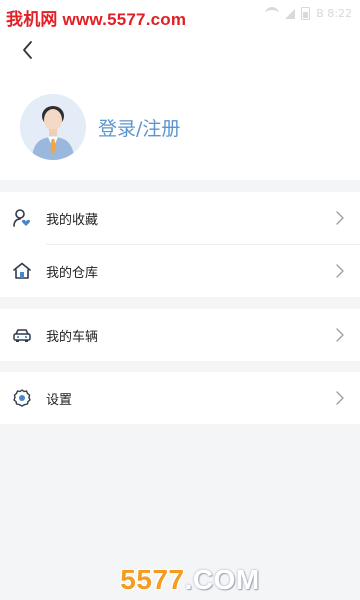 This screenshot has width=360, height=600. I want to click on menu-group-2: 我的车辆, so click(180, 335).